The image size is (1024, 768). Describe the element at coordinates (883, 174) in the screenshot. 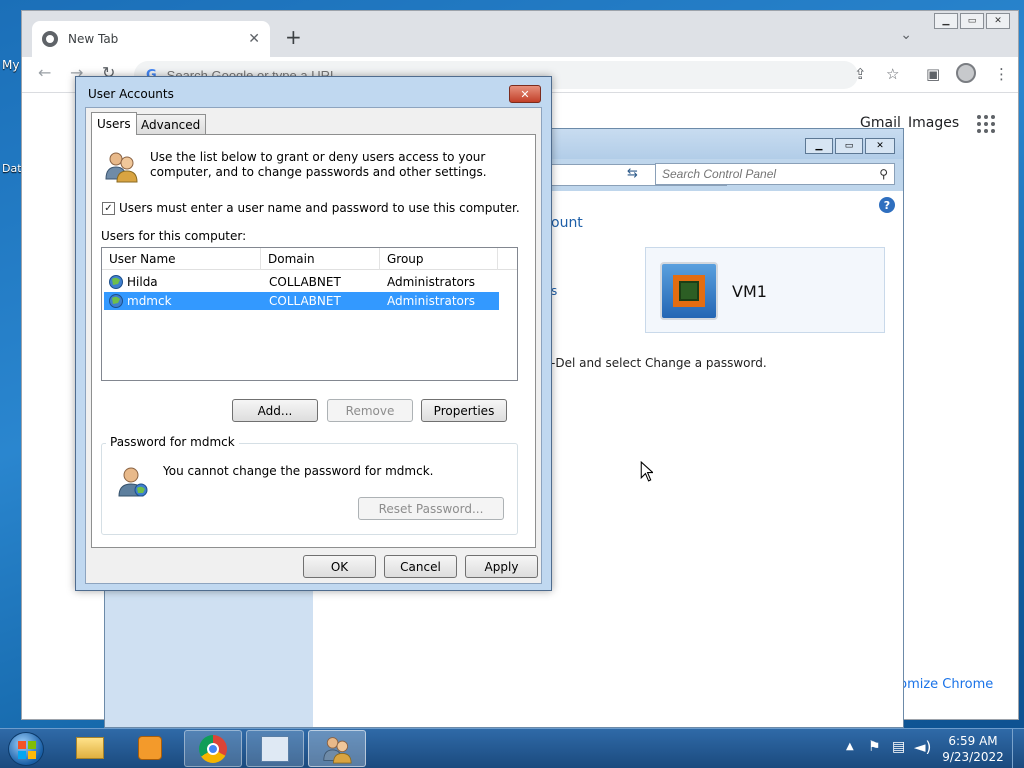

I see `search-icon: ⚲` at that location.